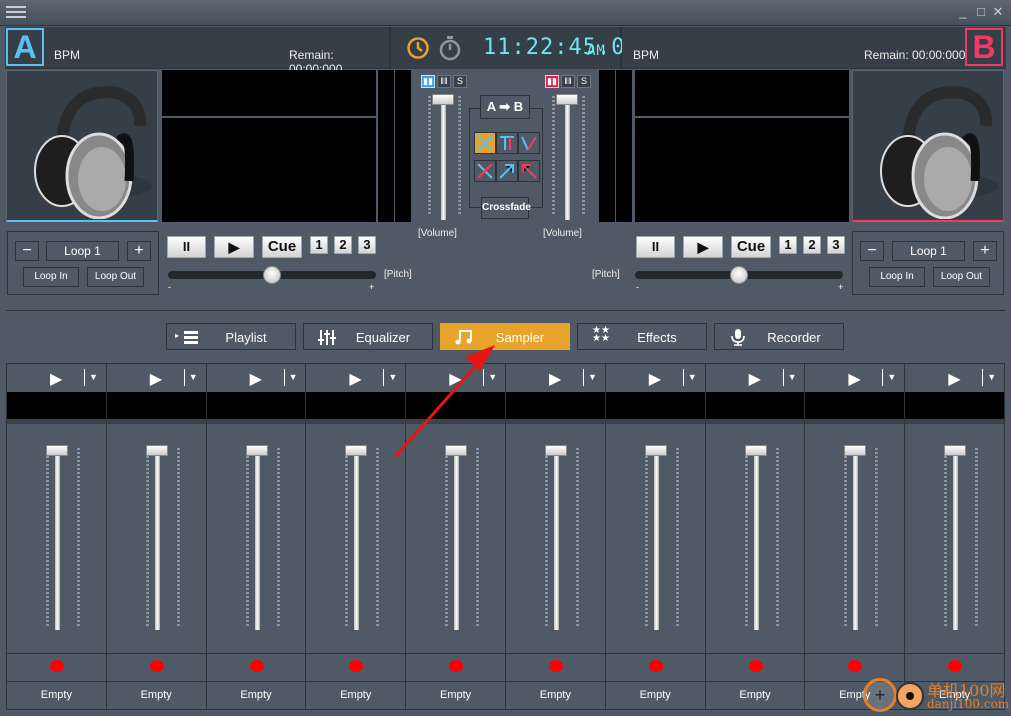 The height and width of the screenshot is (716, 1011). What do you see at coordinates (269, 170) in the screenshot?
I see `deck-a-waveform` at bounding box center [269, 170].